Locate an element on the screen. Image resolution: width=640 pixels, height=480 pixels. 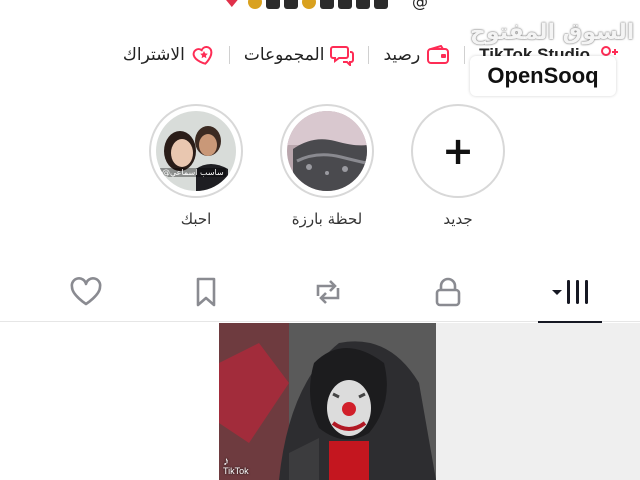
empty-grid-cell is located at coordinates (538, 401).